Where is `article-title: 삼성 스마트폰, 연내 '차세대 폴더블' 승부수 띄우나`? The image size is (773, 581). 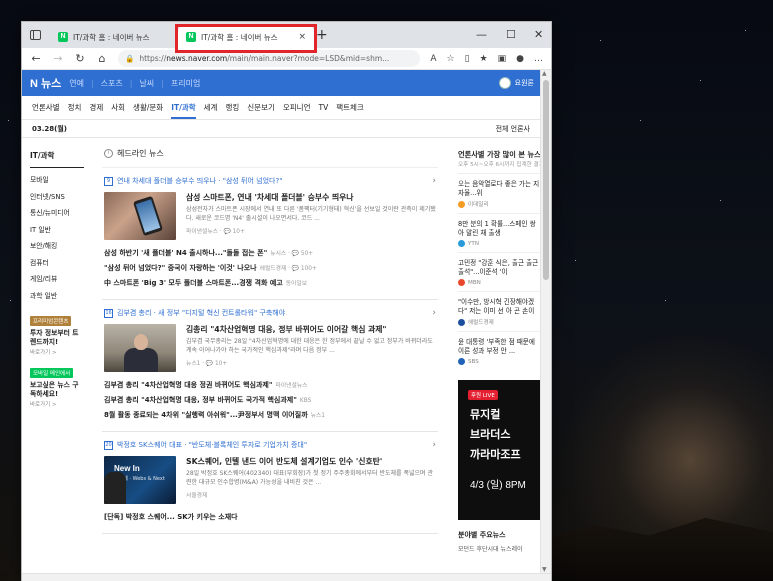
article-title: 삼성 스마트폰, 연내 '차세대 폴더블' 승부수 띄우나 is located at coordinates (312, 197).